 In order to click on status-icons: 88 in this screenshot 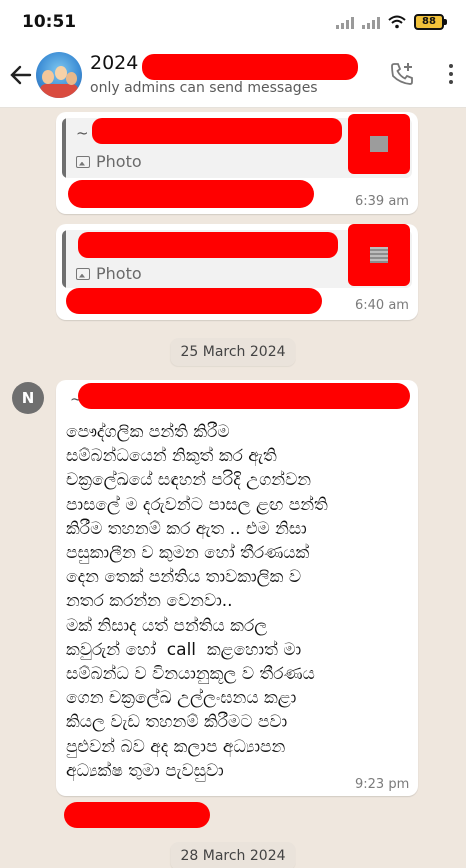, I will do `click(391, 22)`.